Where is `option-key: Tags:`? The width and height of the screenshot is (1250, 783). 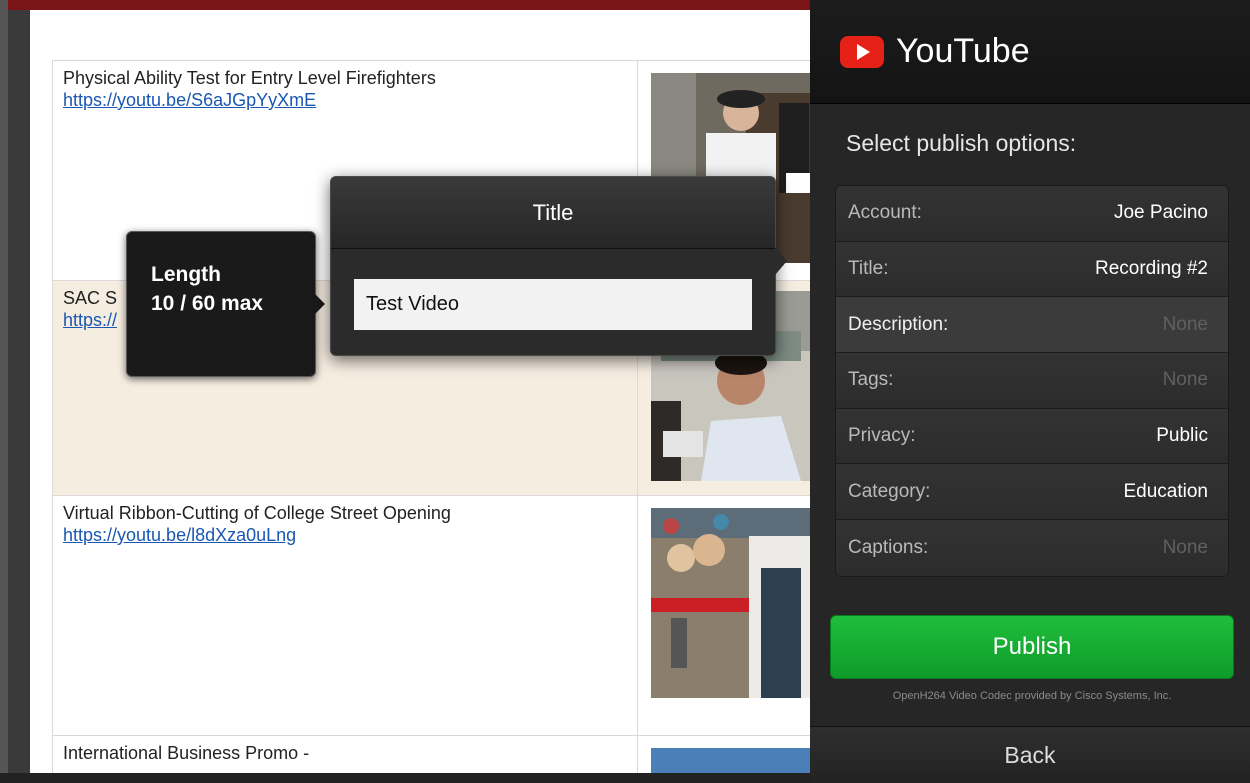
option-key: Tags: is located at coordinates (871, 380).